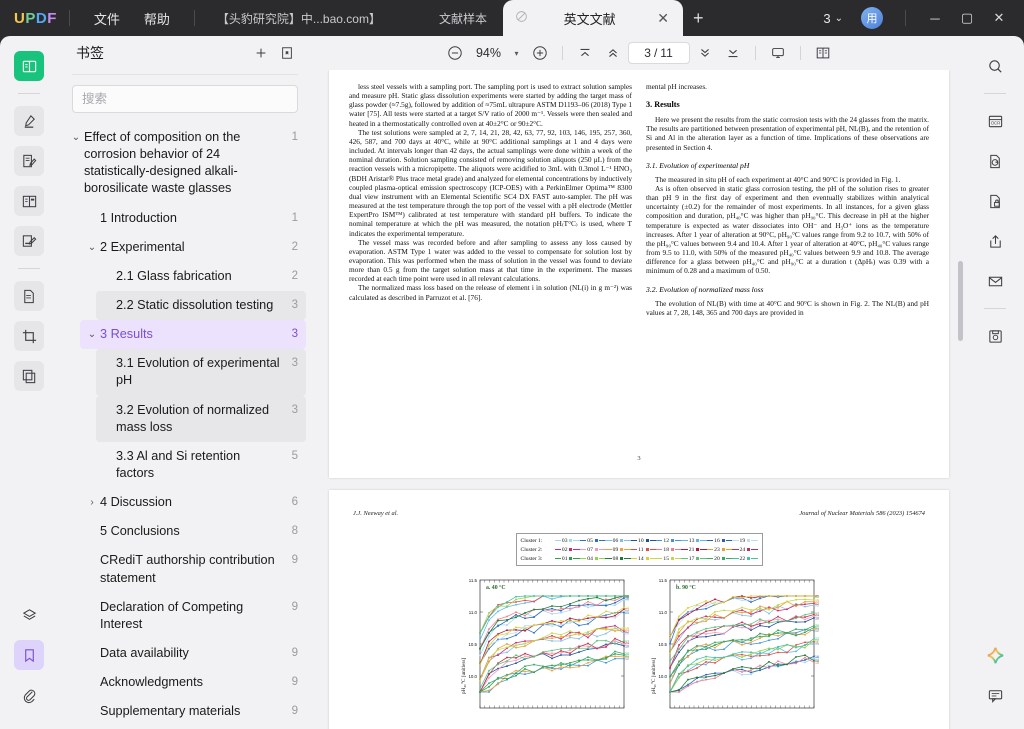 The width and height of the screenshot is (1024, 729). I want to click on bookmark-item: Declaration of Competing Interest 9, so click(193, 616).